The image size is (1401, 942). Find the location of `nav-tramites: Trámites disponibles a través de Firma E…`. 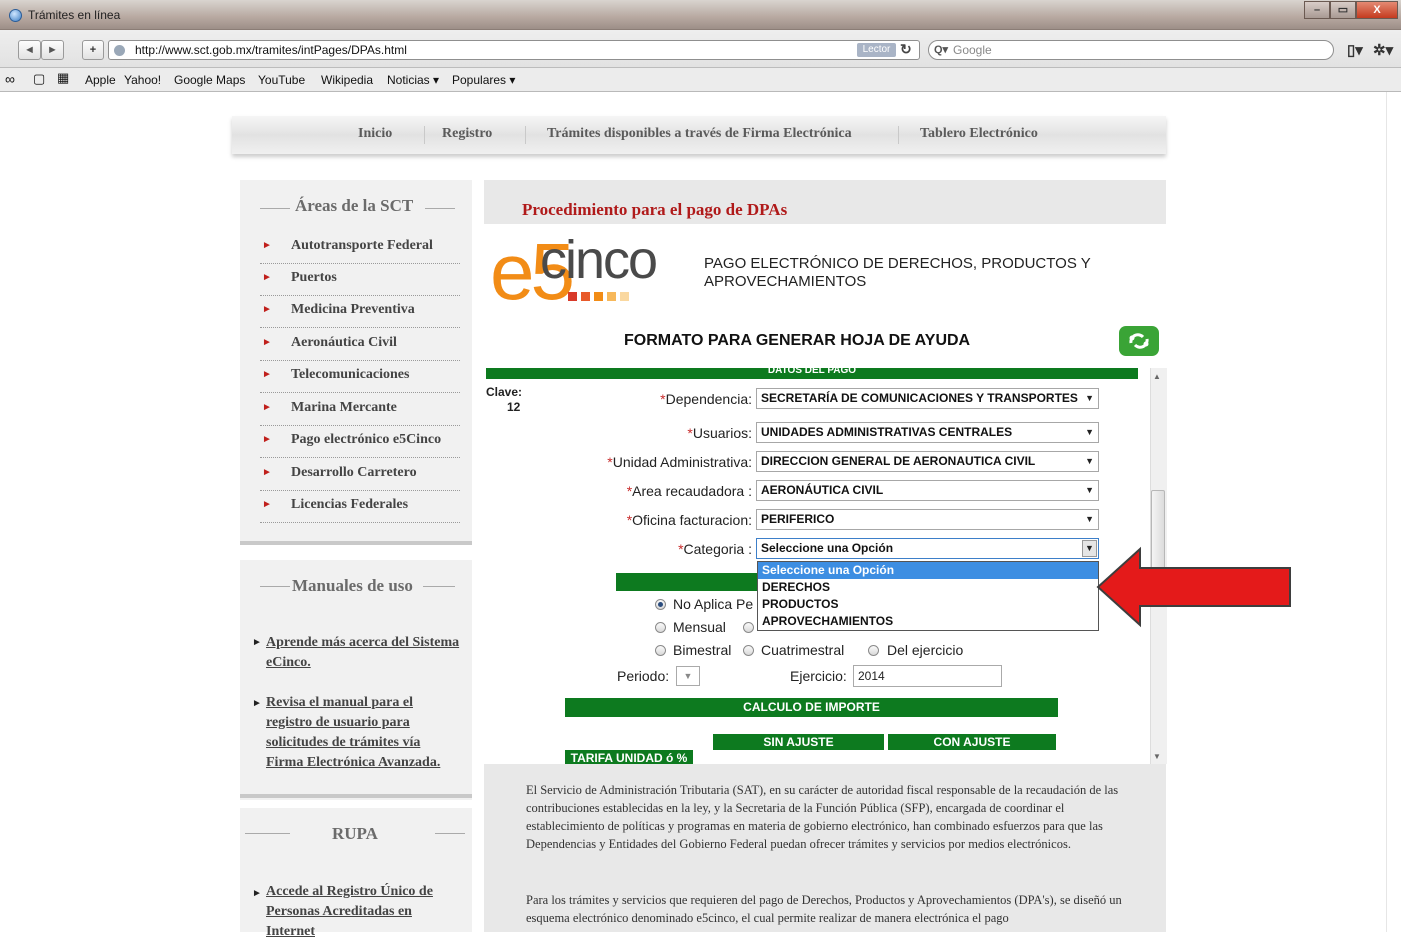

nav-tramites: Trámites disponibles a través de Firma E… is located at coordinates (699, 134).